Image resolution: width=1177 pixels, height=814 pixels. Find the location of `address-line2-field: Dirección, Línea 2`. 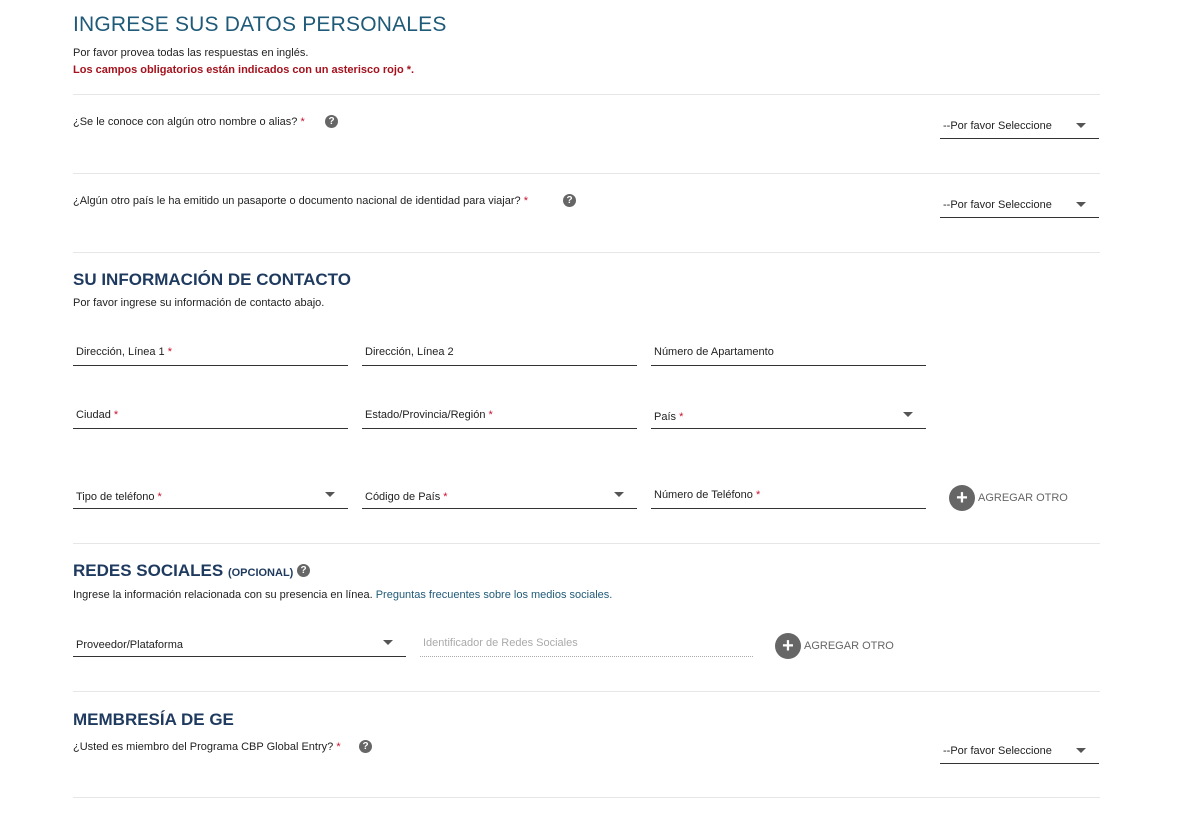

address-line2-field: Dirección, Línea 2 is located at coordinates (499, 352).